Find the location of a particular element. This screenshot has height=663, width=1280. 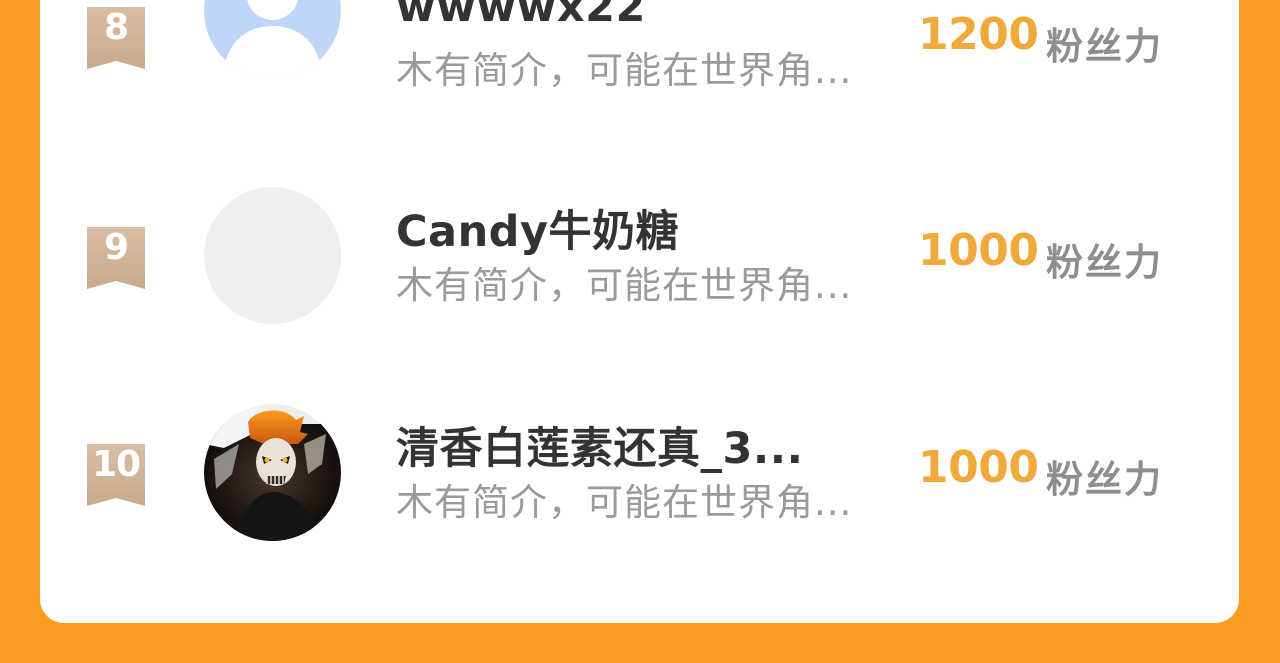

rank-ribbon-badge: 9 is located at coordinates (116, 257).